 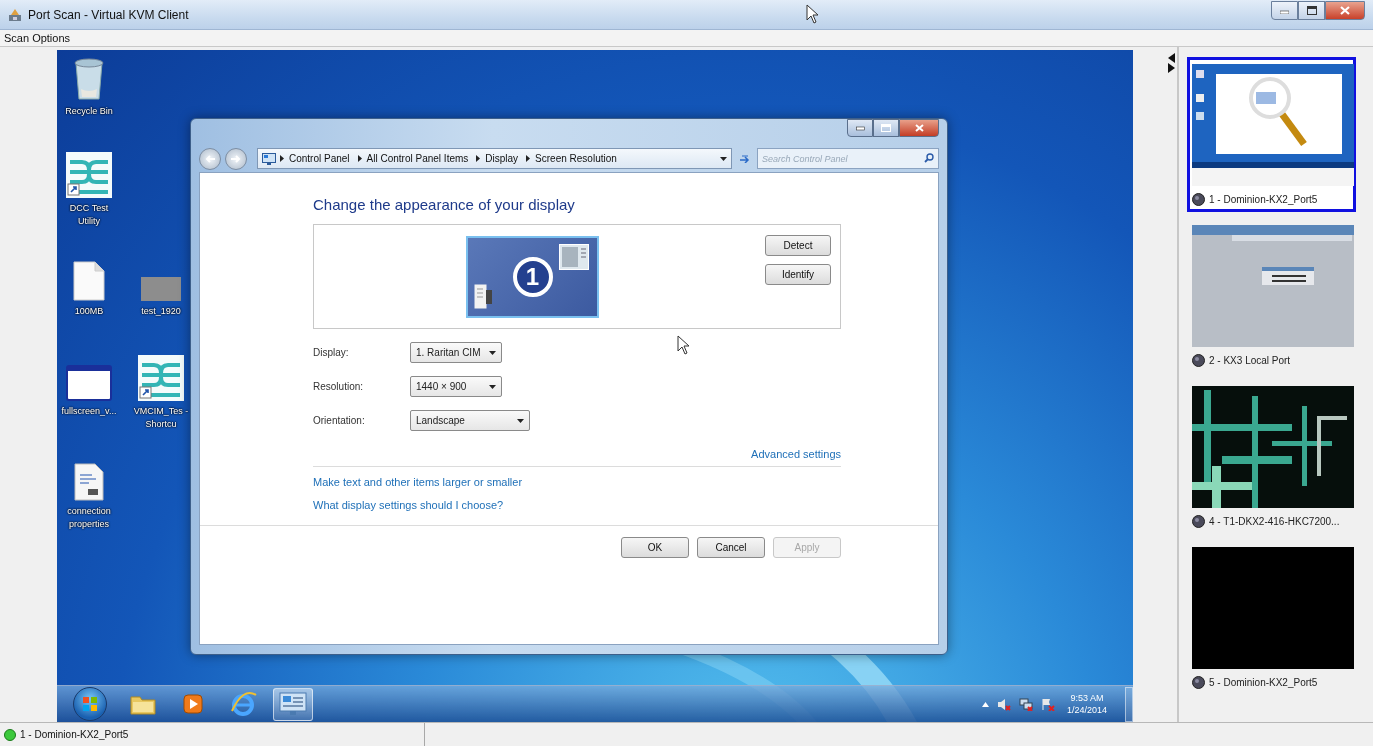 I want to click on folder-icon, so click(x=143, y=704).